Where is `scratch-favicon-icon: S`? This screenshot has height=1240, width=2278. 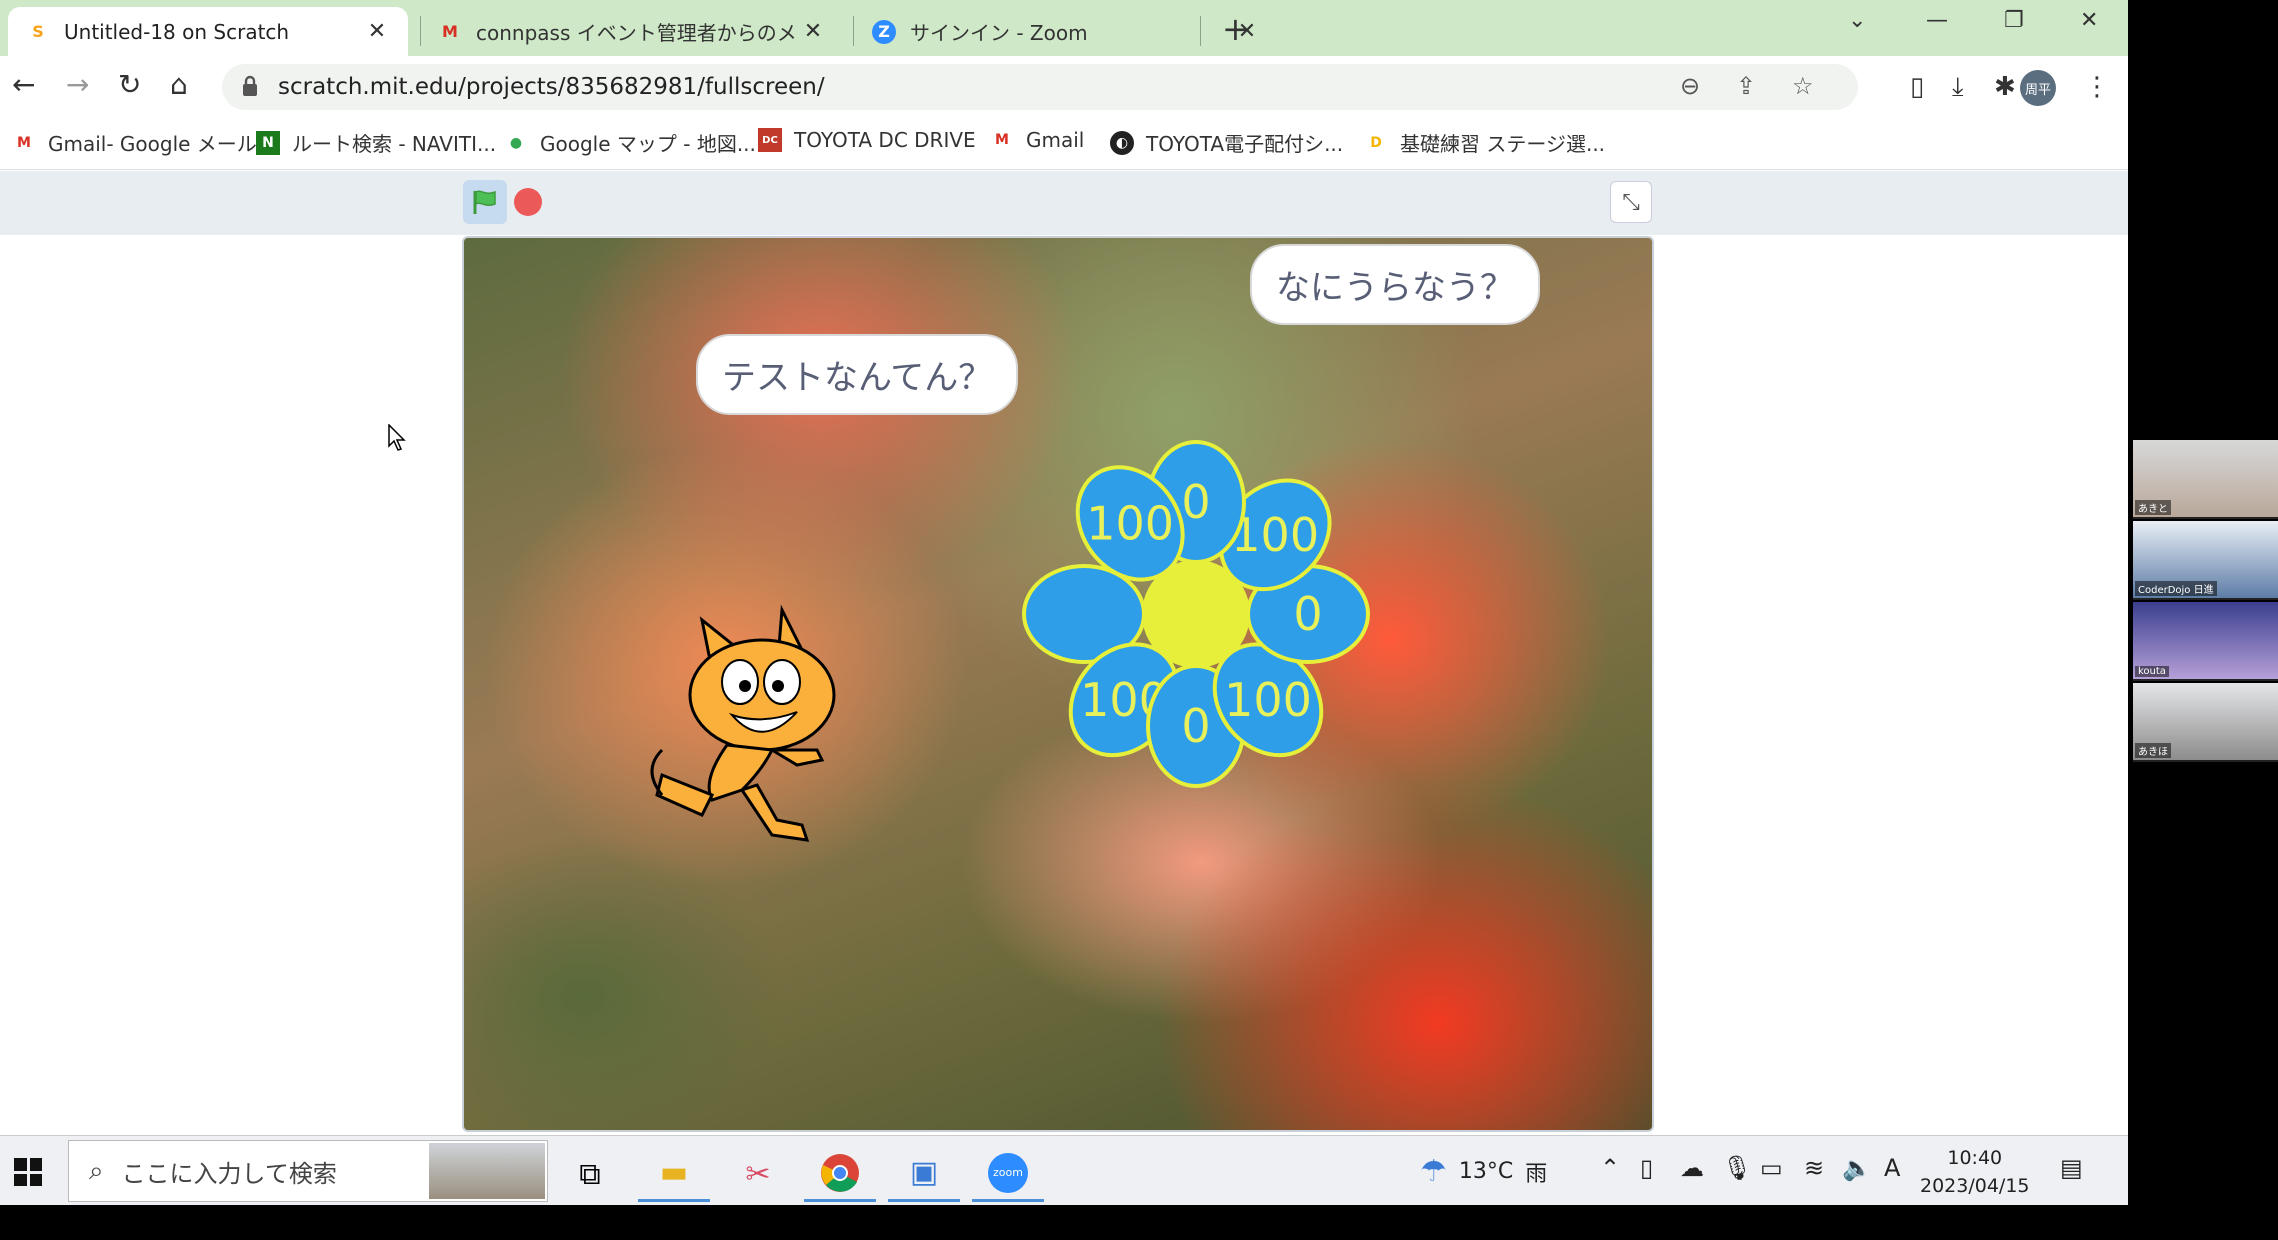 scratch-favicon-icon: S is located at coordinates (38, 31).